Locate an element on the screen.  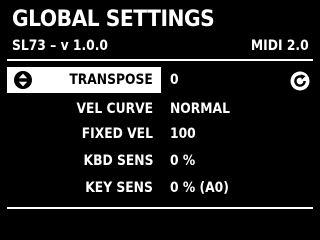
header-divider is located at coordinates (160, 60).